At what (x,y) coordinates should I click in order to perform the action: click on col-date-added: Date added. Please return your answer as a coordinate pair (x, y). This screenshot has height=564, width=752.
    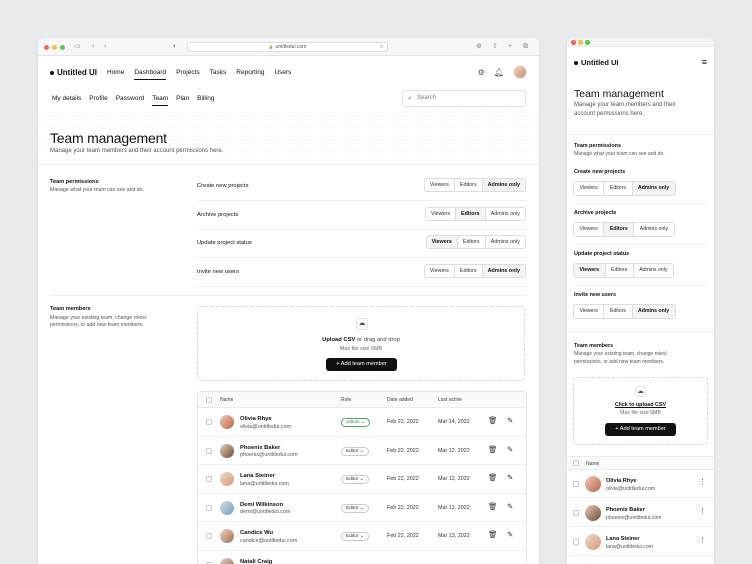
    Looking at the image, I should click on (400, 400).